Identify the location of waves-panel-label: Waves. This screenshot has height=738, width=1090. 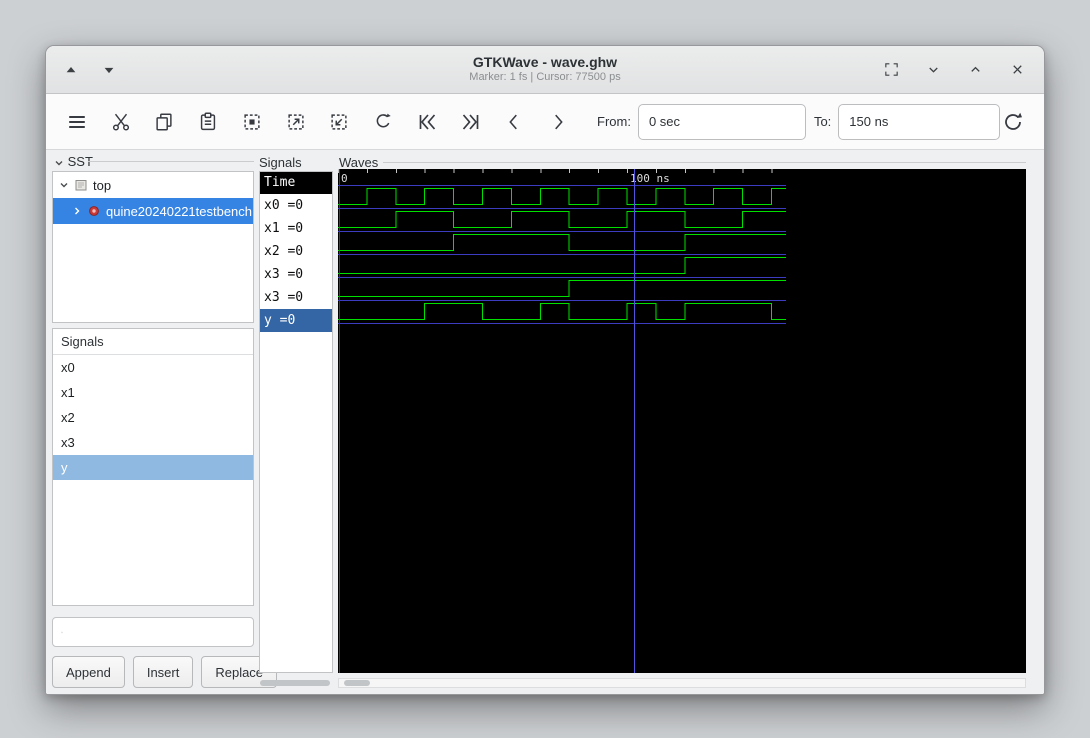
(359, 162).